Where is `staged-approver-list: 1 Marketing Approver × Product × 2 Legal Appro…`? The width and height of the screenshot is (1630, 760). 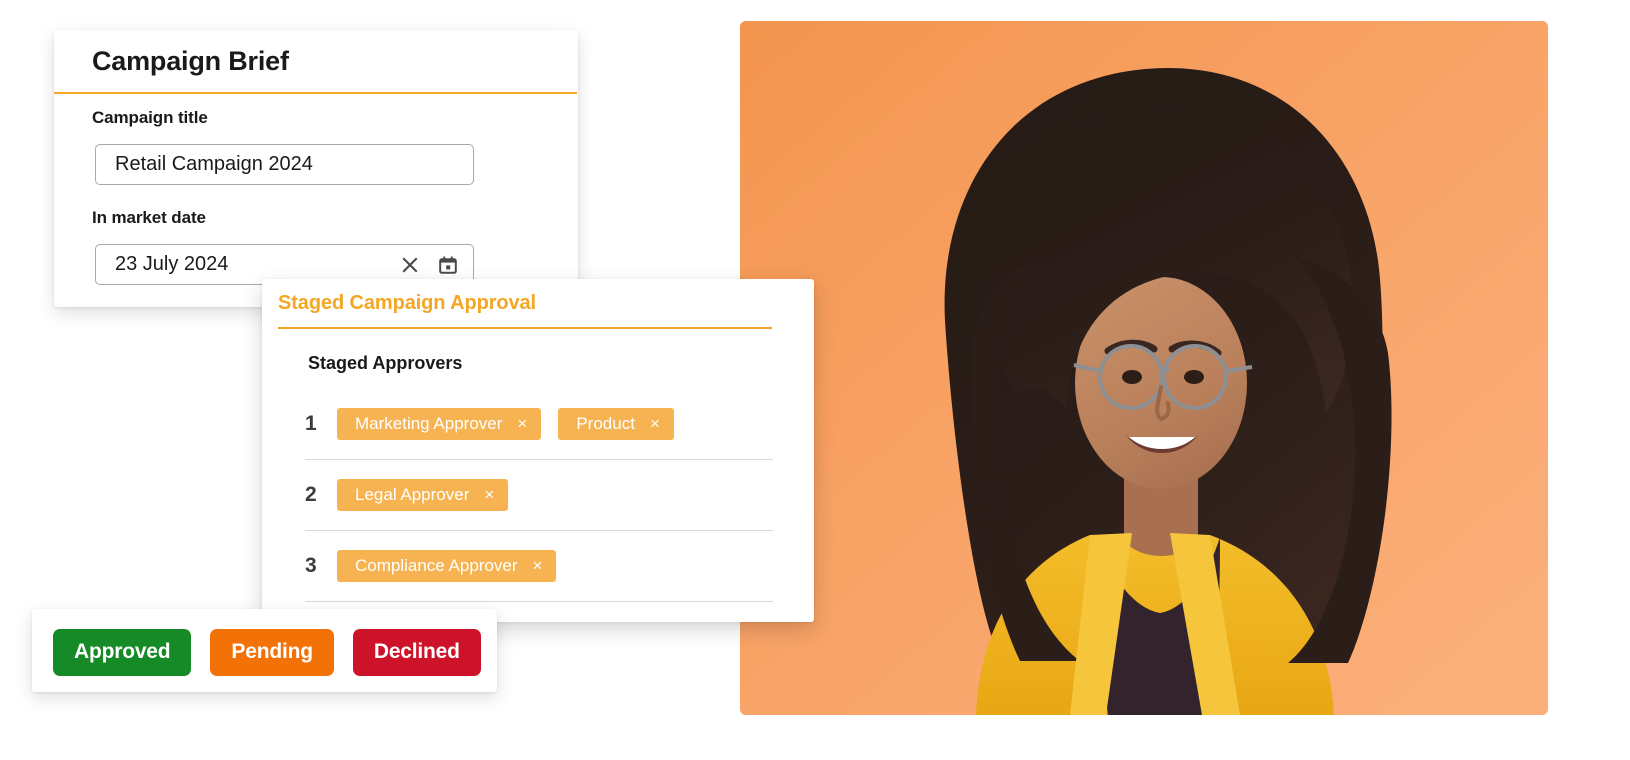
staged-approver-list: 1 Marketing Approver × Product × 2 Legal Appro… is located at coordinates (539, 495).